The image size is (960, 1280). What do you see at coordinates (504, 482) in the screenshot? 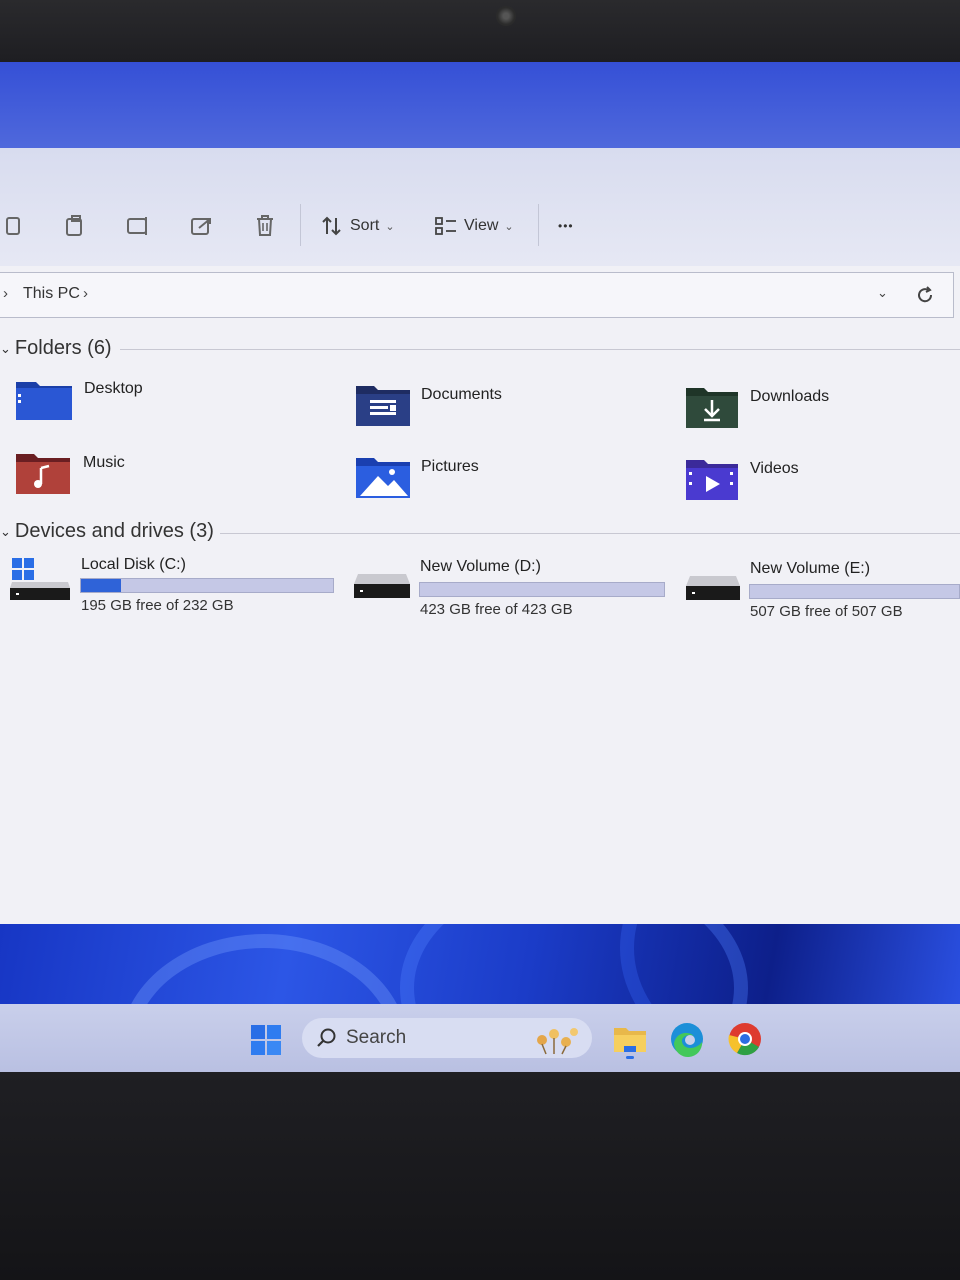
I see `folder-item-pictures: Pictures` at bounding box center [504, 482].